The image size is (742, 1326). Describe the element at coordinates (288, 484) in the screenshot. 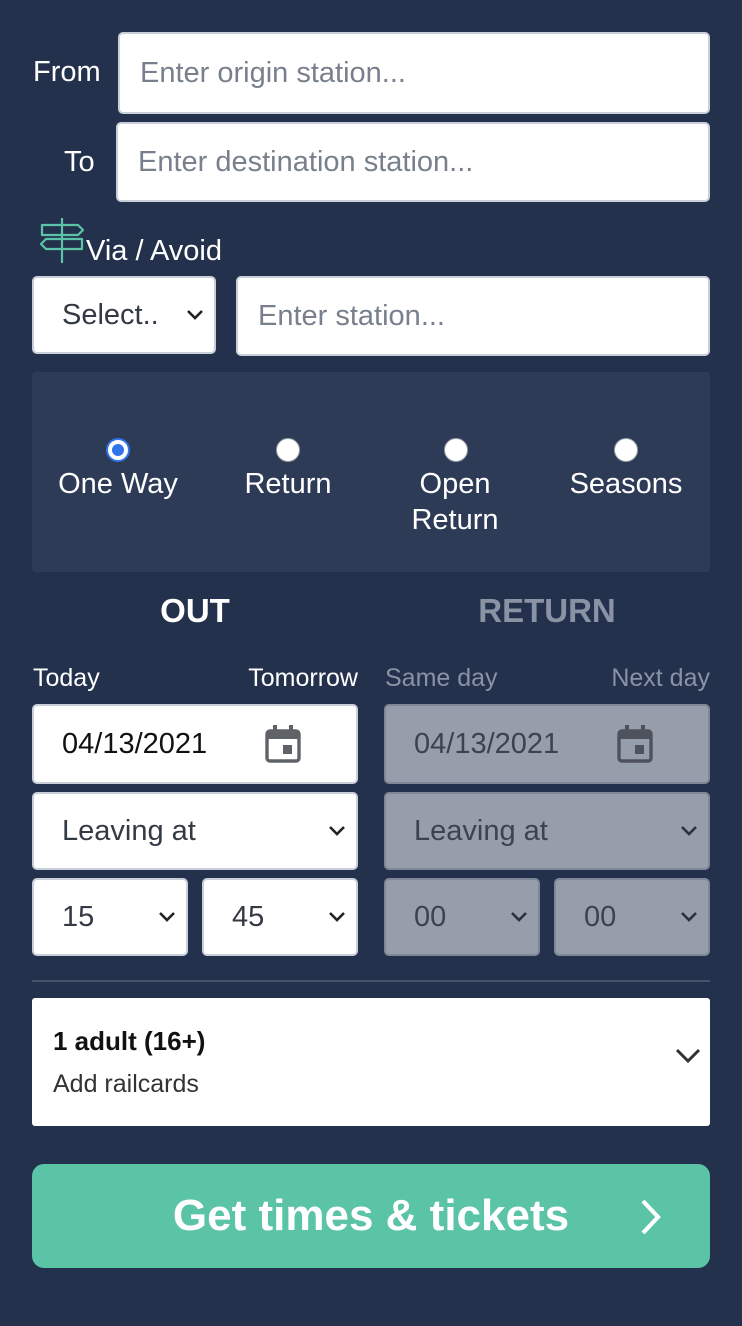

I see `radio-return-label: Return` at that location.